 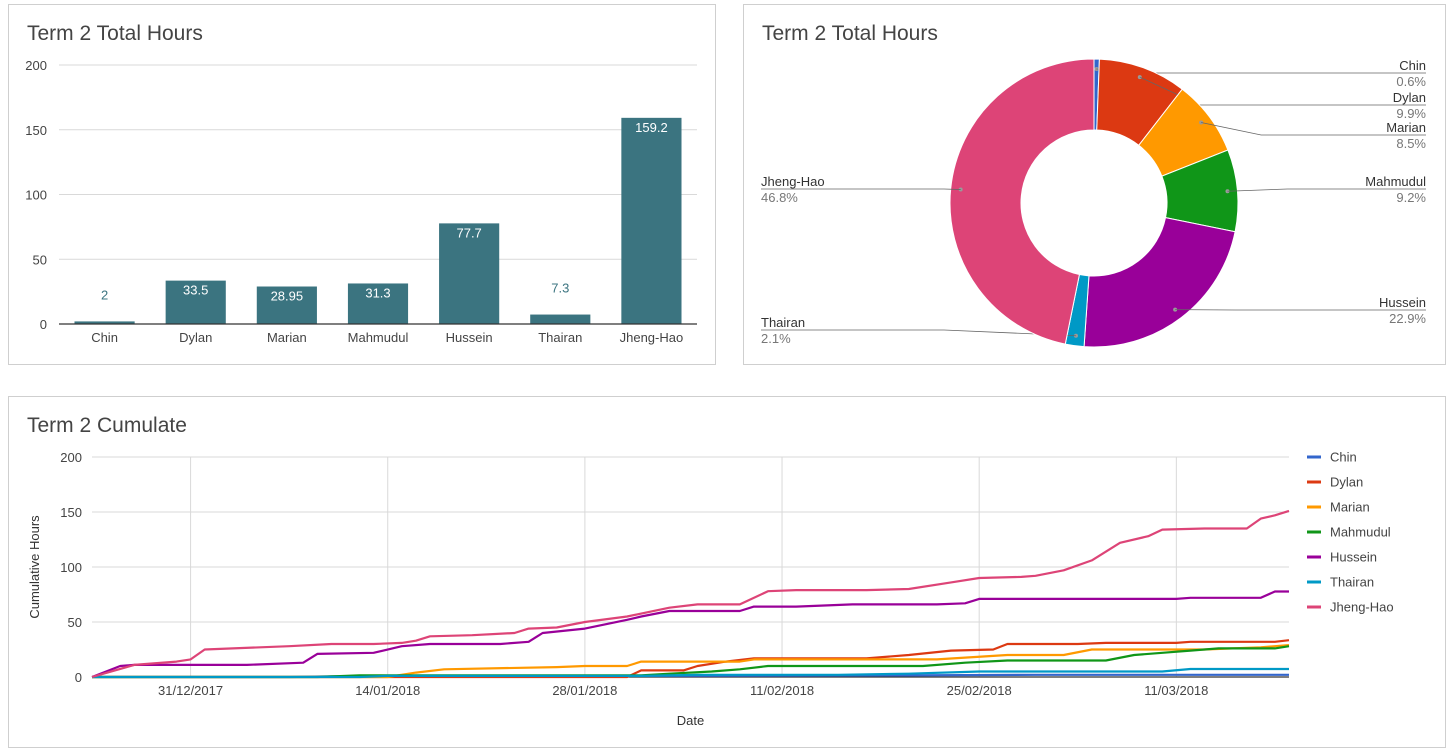 I want to click on bar-x-tick-label: Jheng-Hao, so click(x=652, y=337).